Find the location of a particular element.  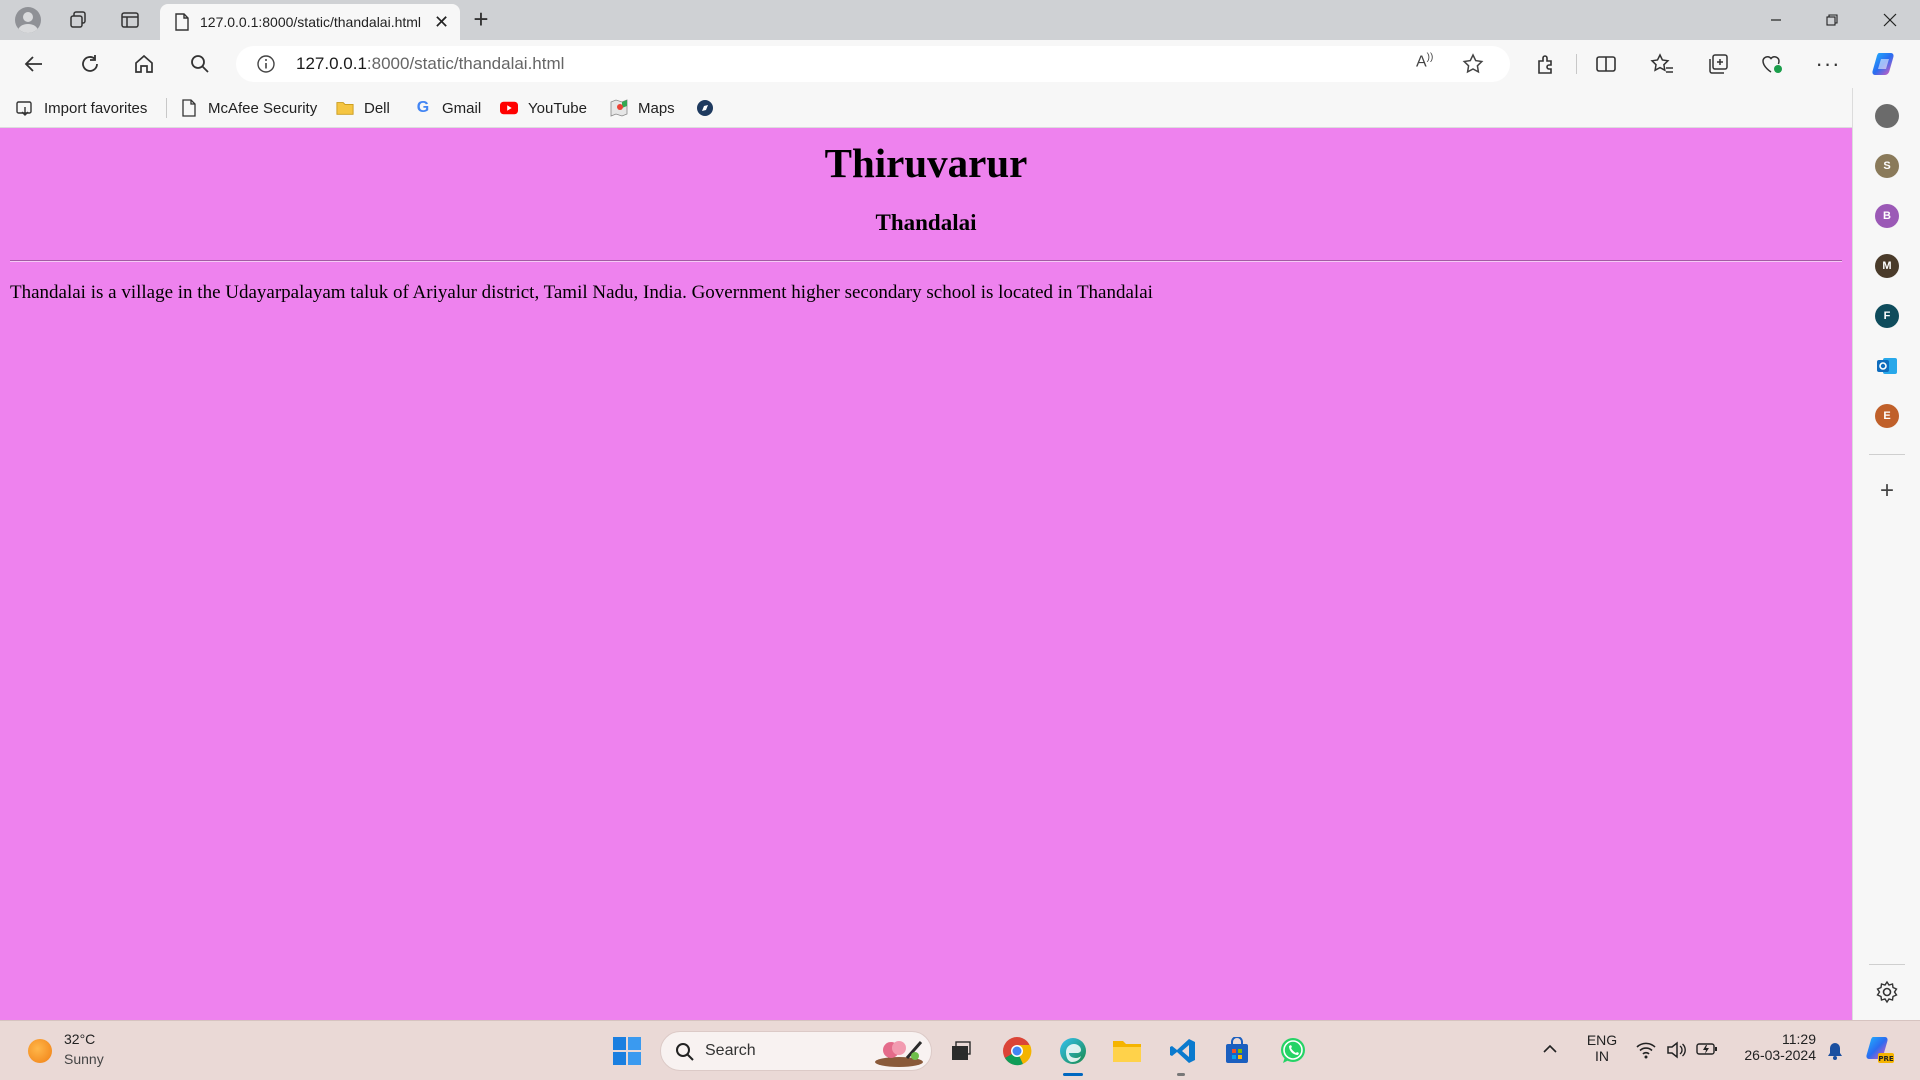

sidebar-app-letter: F is located at coordinates (1887, 316).